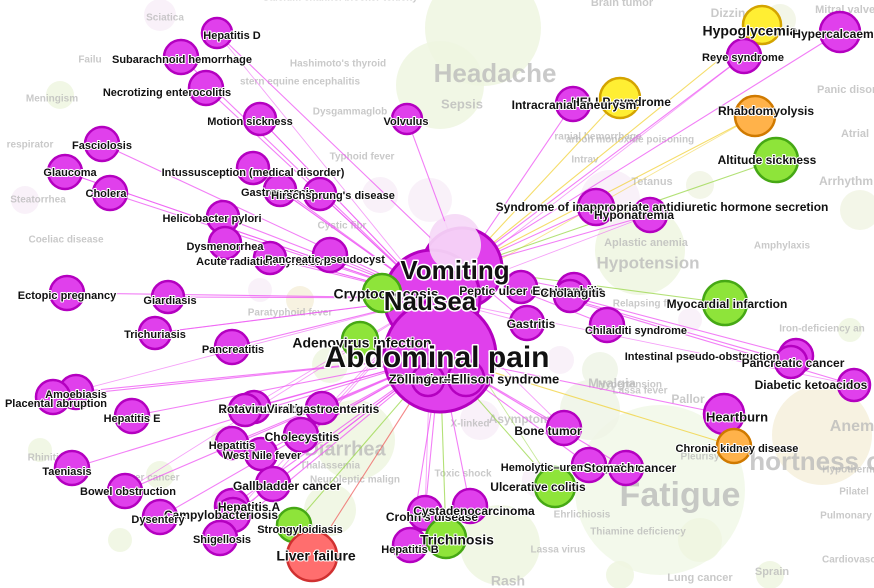  What do you see at coordinates (646, 243) in the screenshot?
I see `faded-label-aplastic-anemia: Aplastic anemia` at bounding box center [646, 243].